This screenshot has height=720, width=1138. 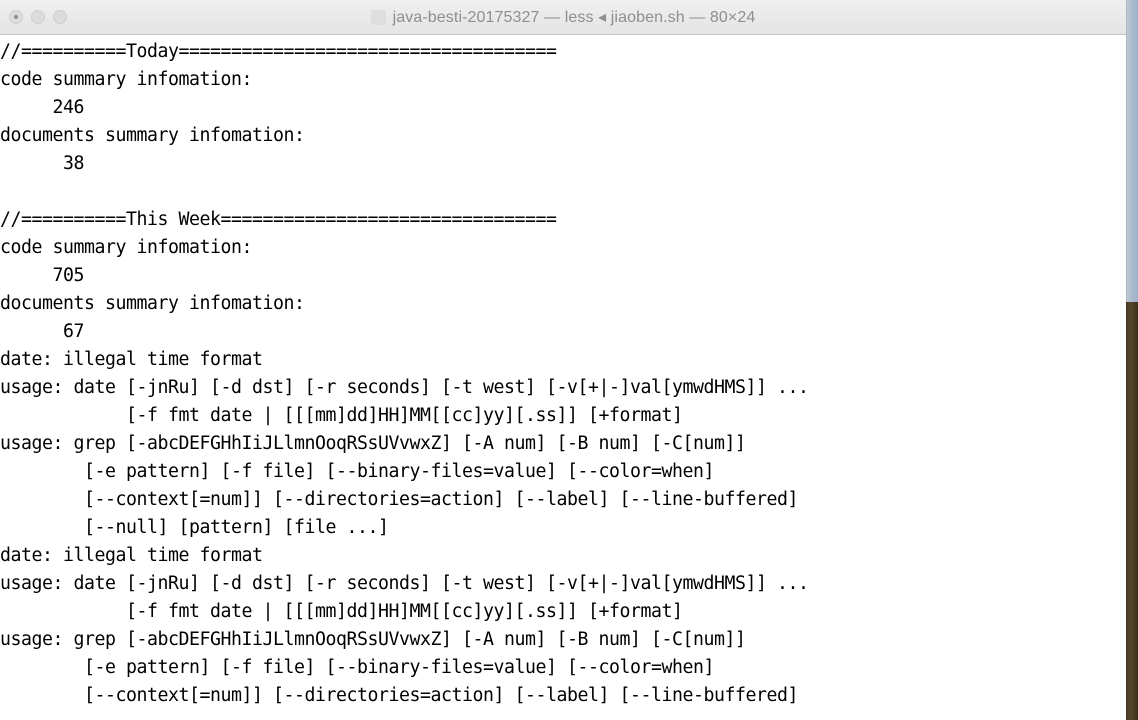 What do you see at coordinates (42, 107) in the screenshot?
I see `terminal-line: 246` at bounding box center [42, 107].